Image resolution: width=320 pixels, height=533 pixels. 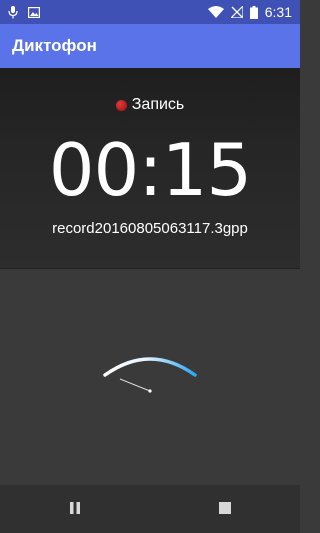 I want to click on stop-button, so click(x=225, y=508).